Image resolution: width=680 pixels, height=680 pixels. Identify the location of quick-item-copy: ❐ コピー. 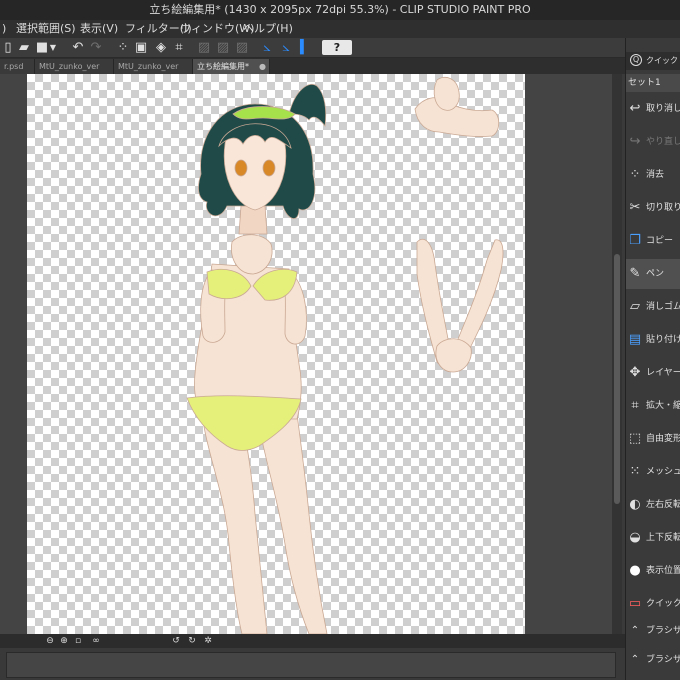
(653, 241).